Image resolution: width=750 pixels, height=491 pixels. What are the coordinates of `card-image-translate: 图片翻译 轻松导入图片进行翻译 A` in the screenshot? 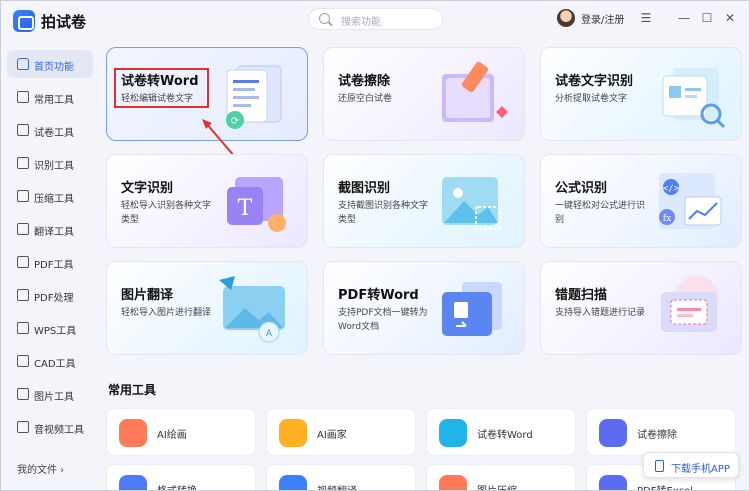 It's located at (207, 308).